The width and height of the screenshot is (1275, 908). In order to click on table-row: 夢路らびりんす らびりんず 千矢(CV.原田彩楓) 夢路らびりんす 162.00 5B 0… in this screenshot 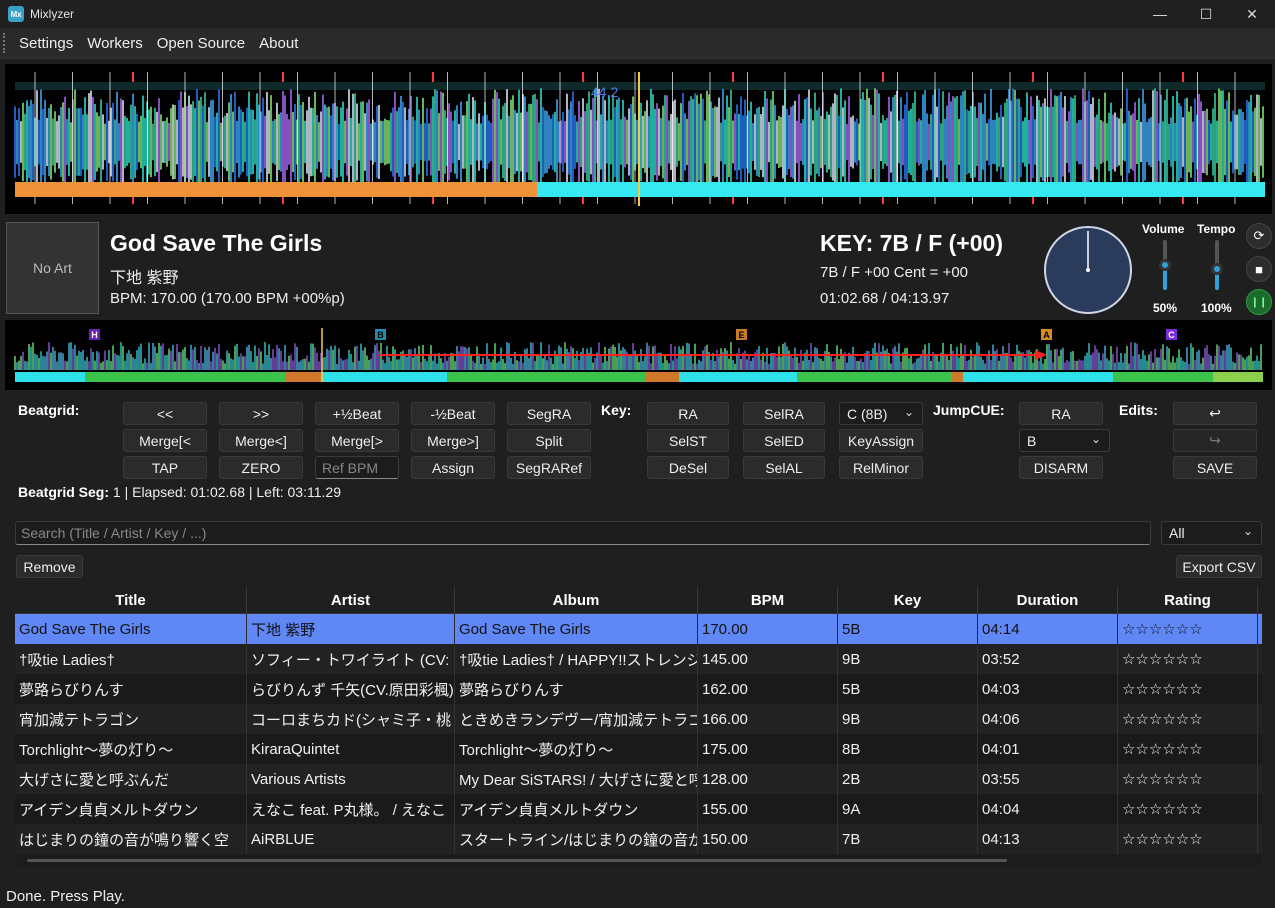, I will do `click(638, 689)`.